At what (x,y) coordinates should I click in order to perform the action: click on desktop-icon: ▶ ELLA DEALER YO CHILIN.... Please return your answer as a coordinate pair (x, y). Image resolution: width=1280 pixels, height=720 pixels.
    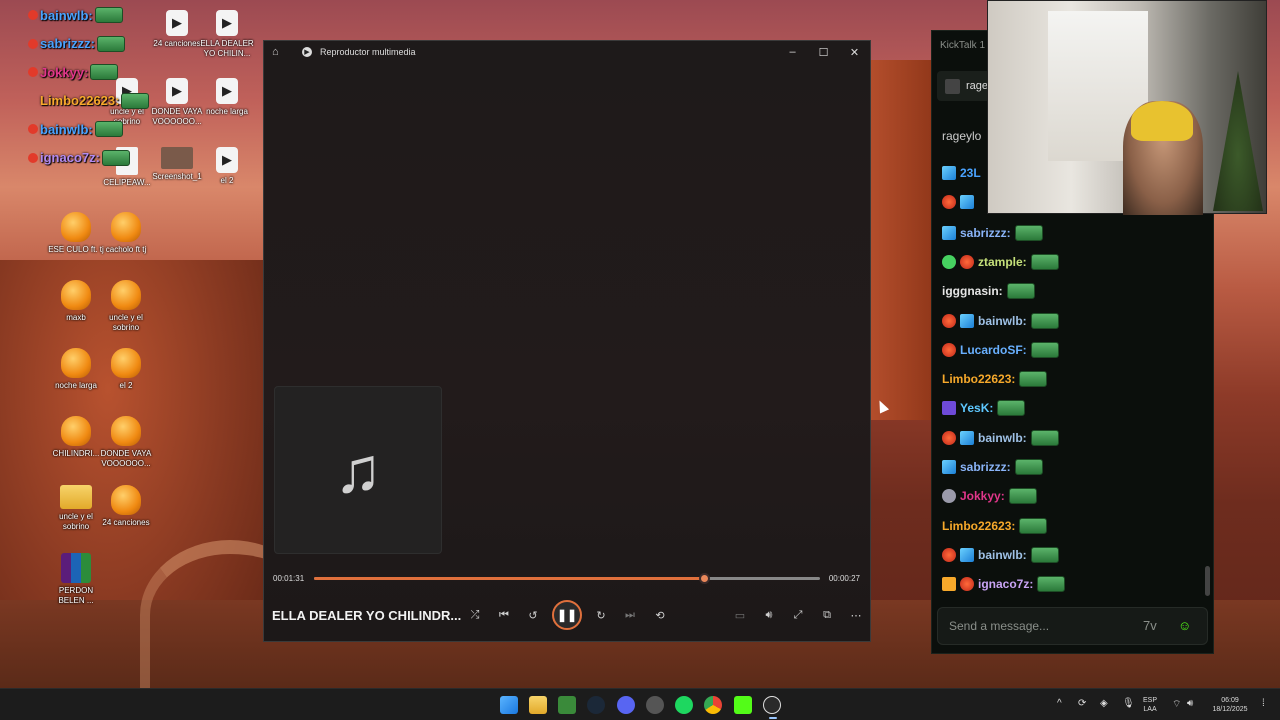
    Looking at the image, I should click on (227, 34).